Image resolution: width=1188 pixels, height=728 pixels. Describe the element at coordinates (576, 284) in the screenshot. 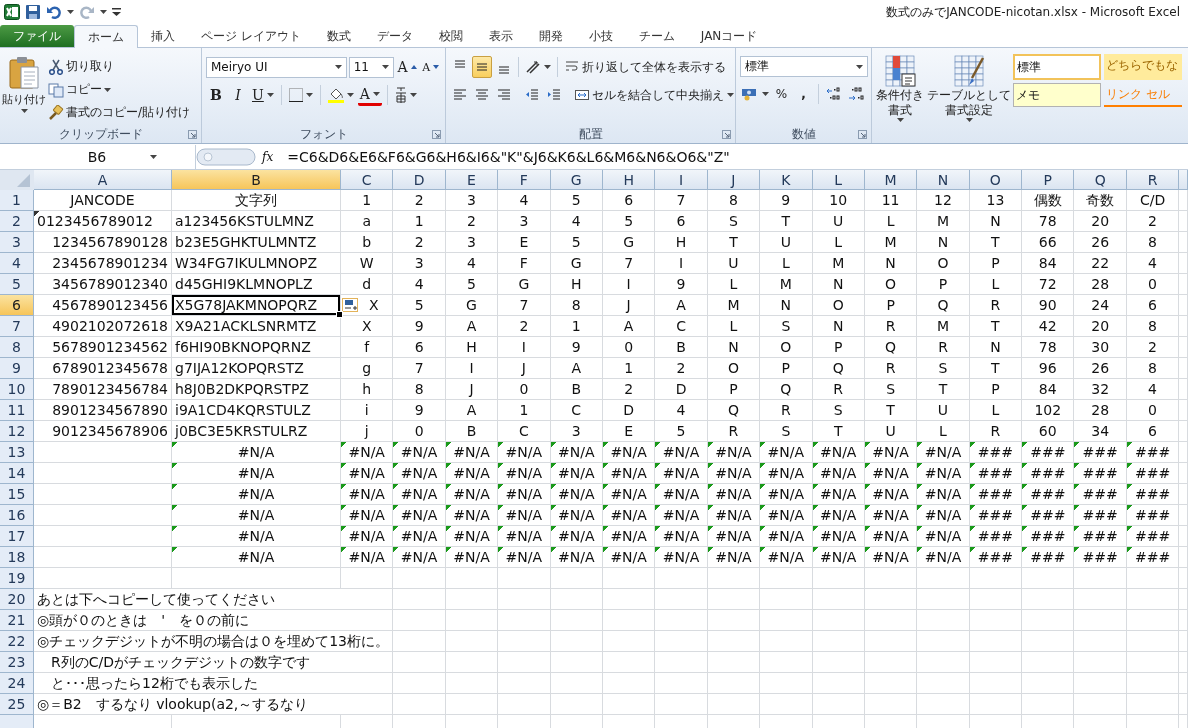

I see `table-cell: H` at that location.